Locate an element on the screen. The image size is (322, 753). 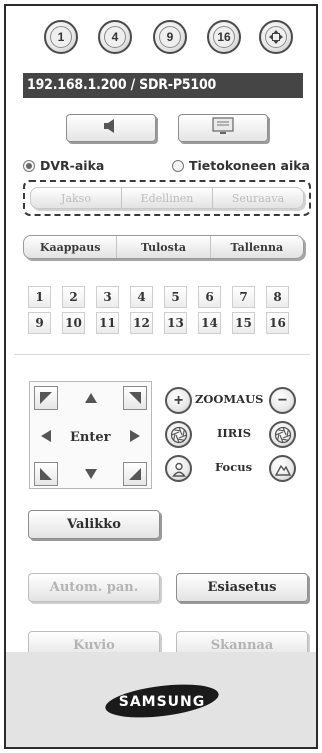
radio-pc-time: Tietokoneen aika is located at coordinates (241, 165).